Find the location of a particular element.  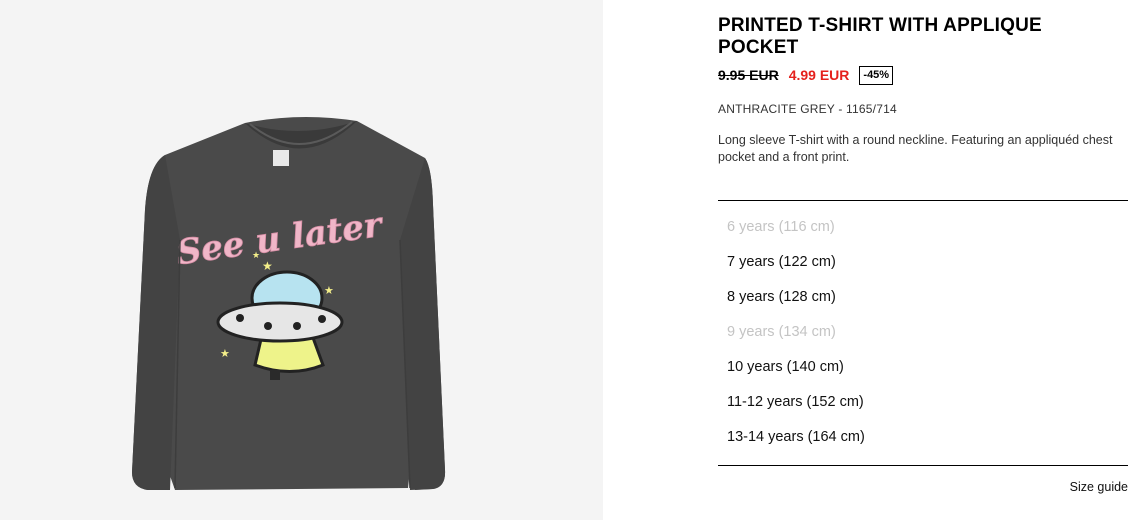

size-option: 9 years (134 cm) is located at coordinates (781, 332).